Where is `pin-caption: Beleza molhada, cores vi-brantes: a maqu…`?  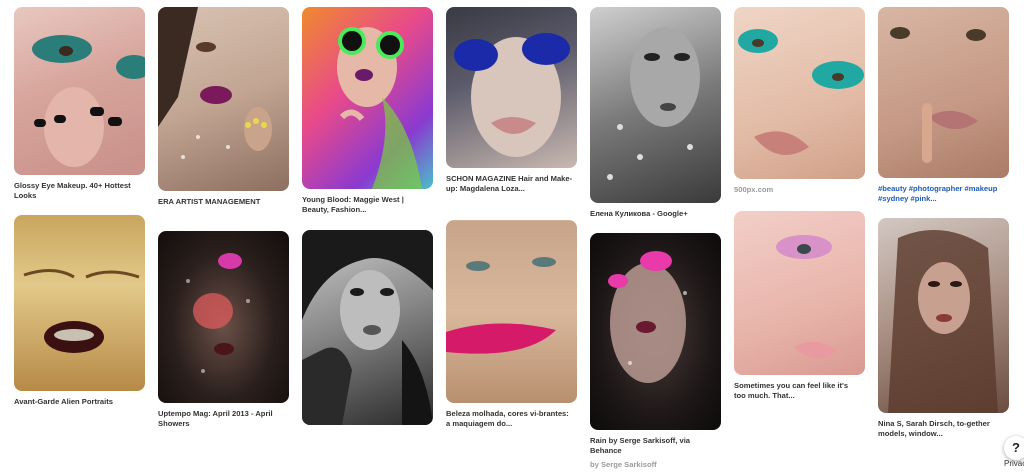
pin-caption: Beleza molhada, cores vi-brantes: a maqu… is located at coordinates (511, 418).